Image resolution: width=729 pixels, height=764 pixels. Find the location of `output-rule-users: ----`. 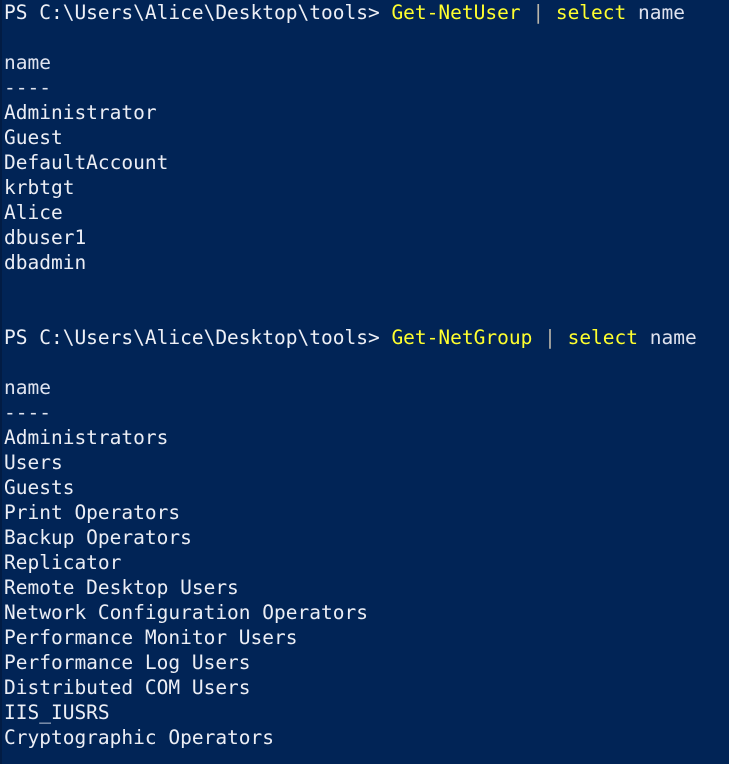

output-rule-users: ---- is located at coordinates (27, 87).